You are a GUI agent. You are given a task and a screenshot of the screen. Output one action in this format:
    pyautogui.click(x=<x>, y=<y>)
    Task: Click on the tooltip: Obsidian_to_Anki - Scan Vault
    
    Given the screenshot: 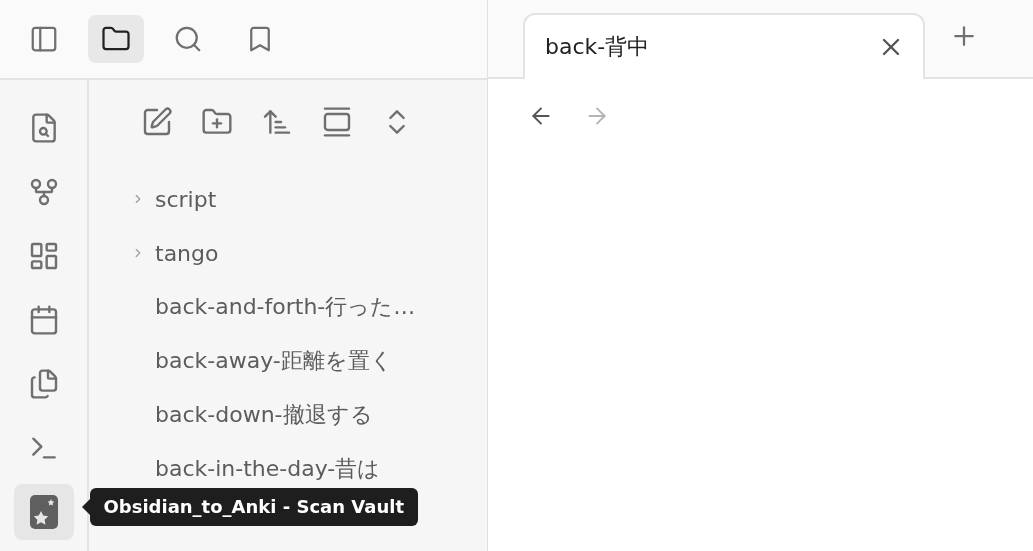 What is the action you would take?
    pyautogui.click(x=253, y=507)
    